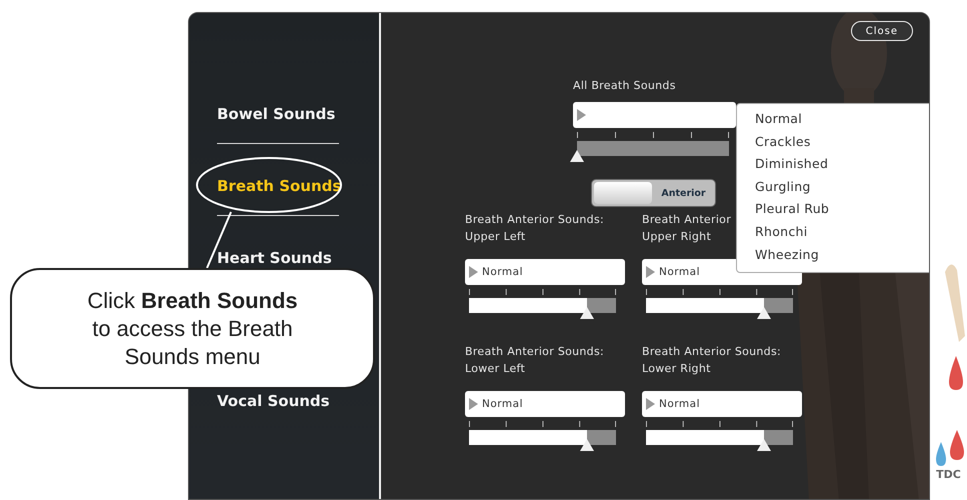 The height and width of the screenshot is (500, 967). Describe the element at coordinates (687, 228) in the screenshot. I see `zone-label: Breath Anterior Upper Right` at that location.